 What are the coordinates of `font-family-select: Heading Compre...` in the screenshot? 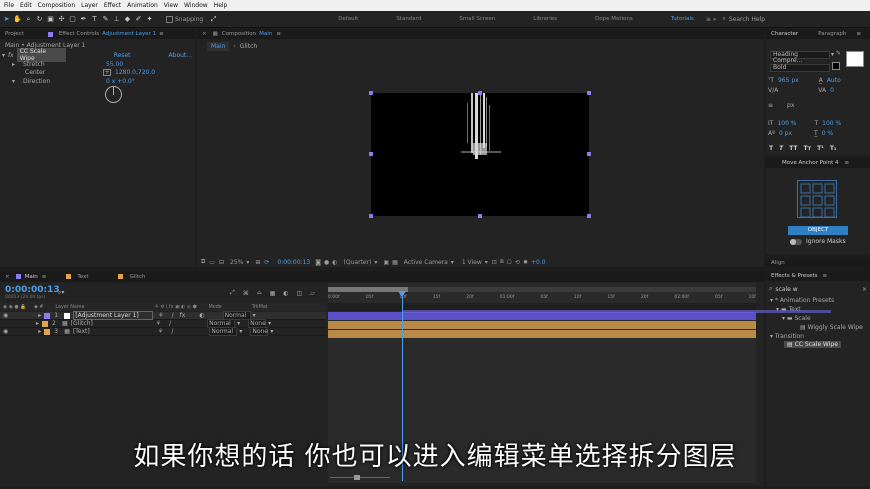 It's located at (800, 57).